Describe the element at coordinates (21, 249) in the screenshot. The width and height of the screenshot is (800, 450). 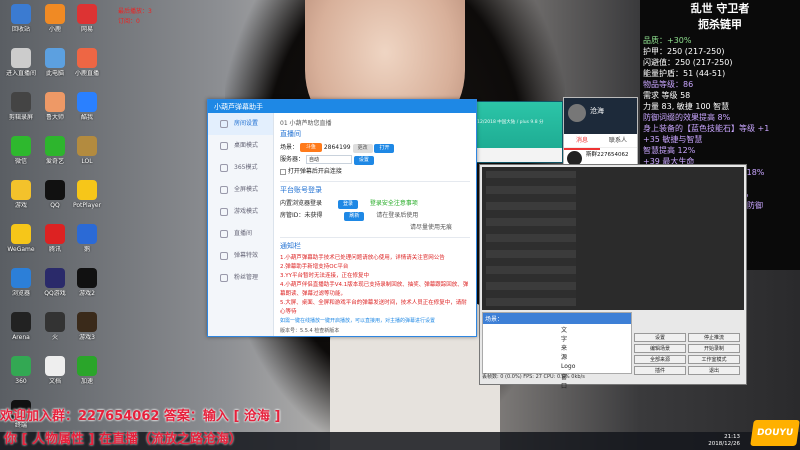
I see `desktop-icon-label: WeGame` at that location.